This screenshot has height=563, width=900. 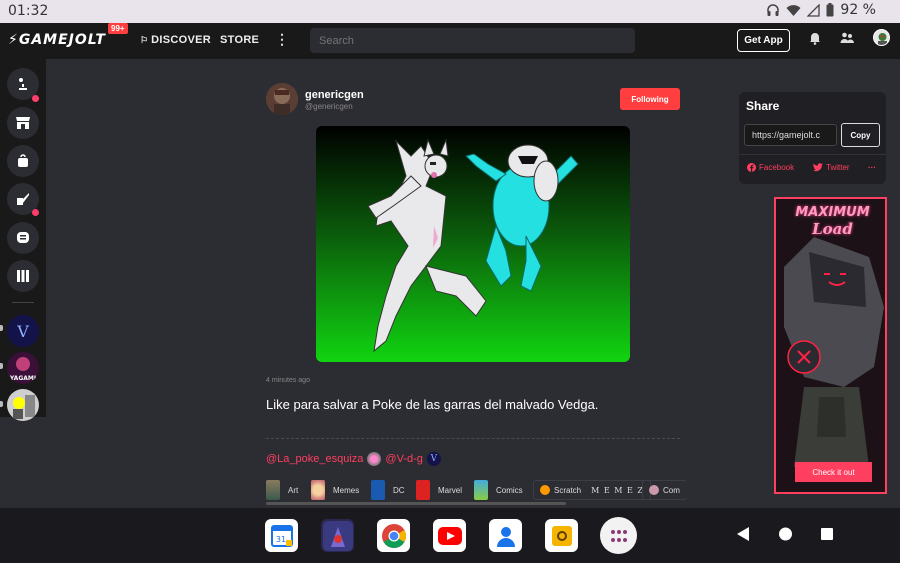 I want to click on game-app-icon, so click(x=337, y=535).